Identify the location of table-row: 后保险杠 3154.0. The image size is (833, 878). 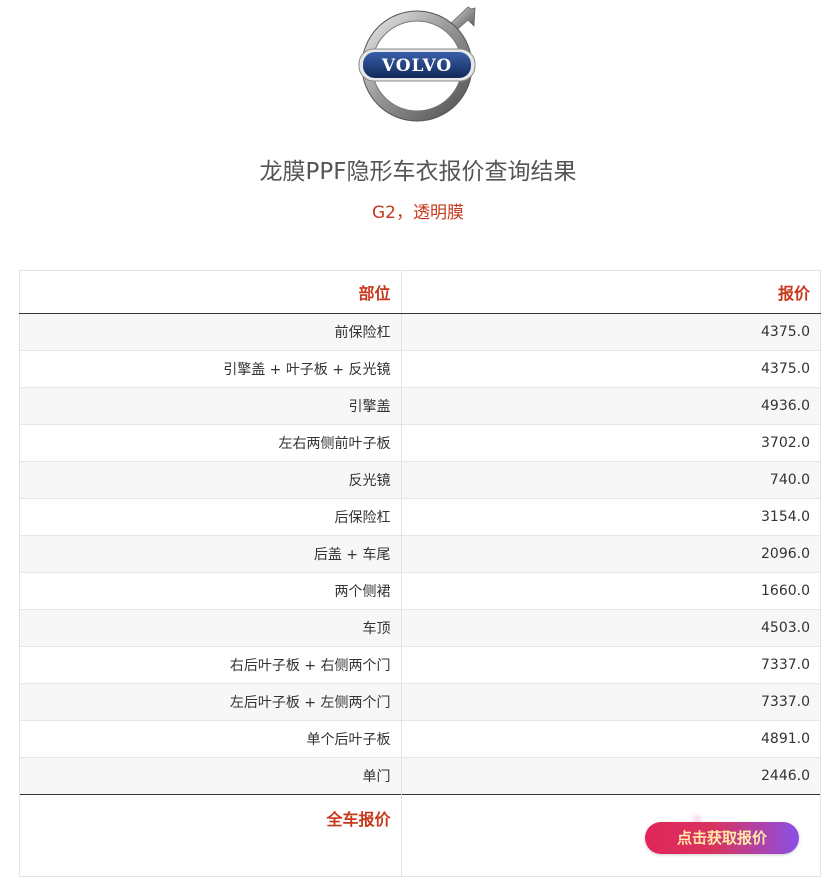
(420, 517).